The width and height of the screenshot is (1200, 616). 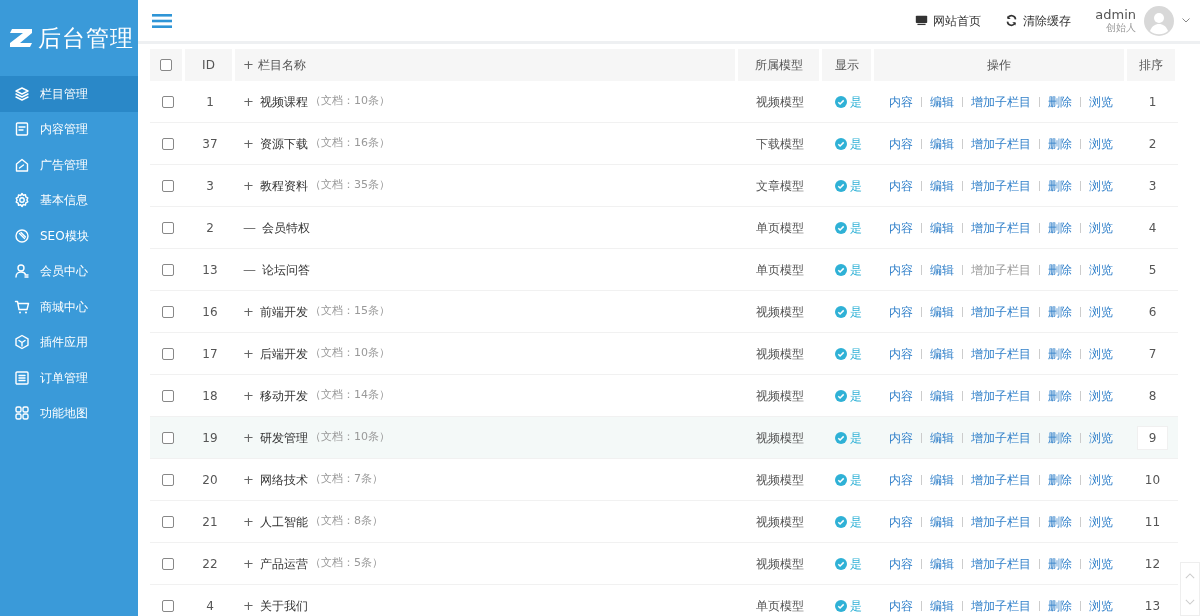 I want to click on table-row: 3 + 教程资料 （文档：35条） 文章模型 是 内容 编辑 增加子栏目 删除 浏览 3, so click(x=664, y=186).